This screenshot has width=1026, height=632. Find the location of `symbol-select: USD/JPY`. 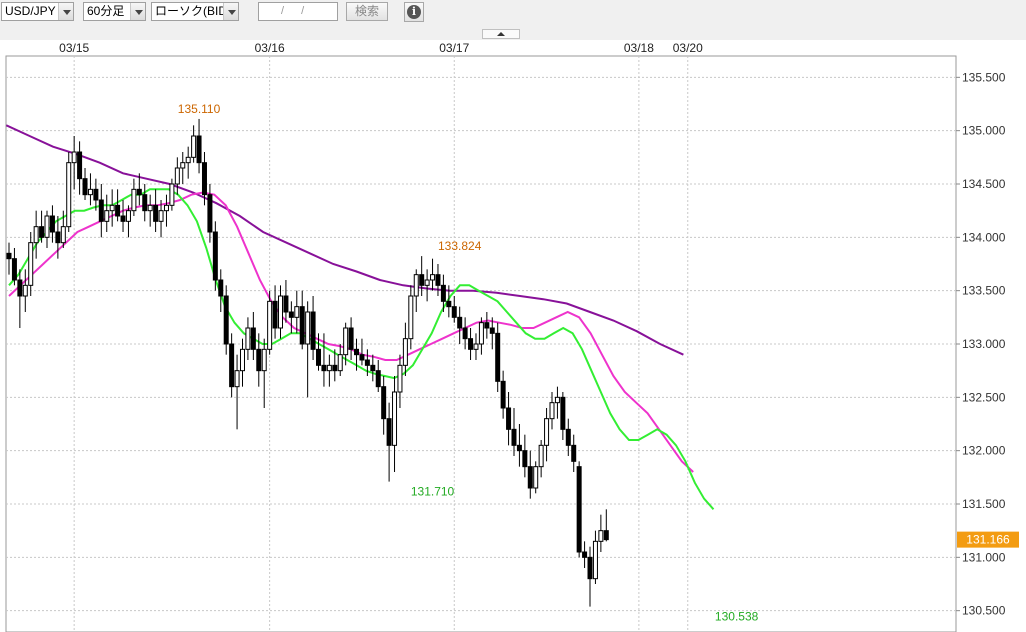

symbol-select: USD/JPY is located at coordinates (37, 11).